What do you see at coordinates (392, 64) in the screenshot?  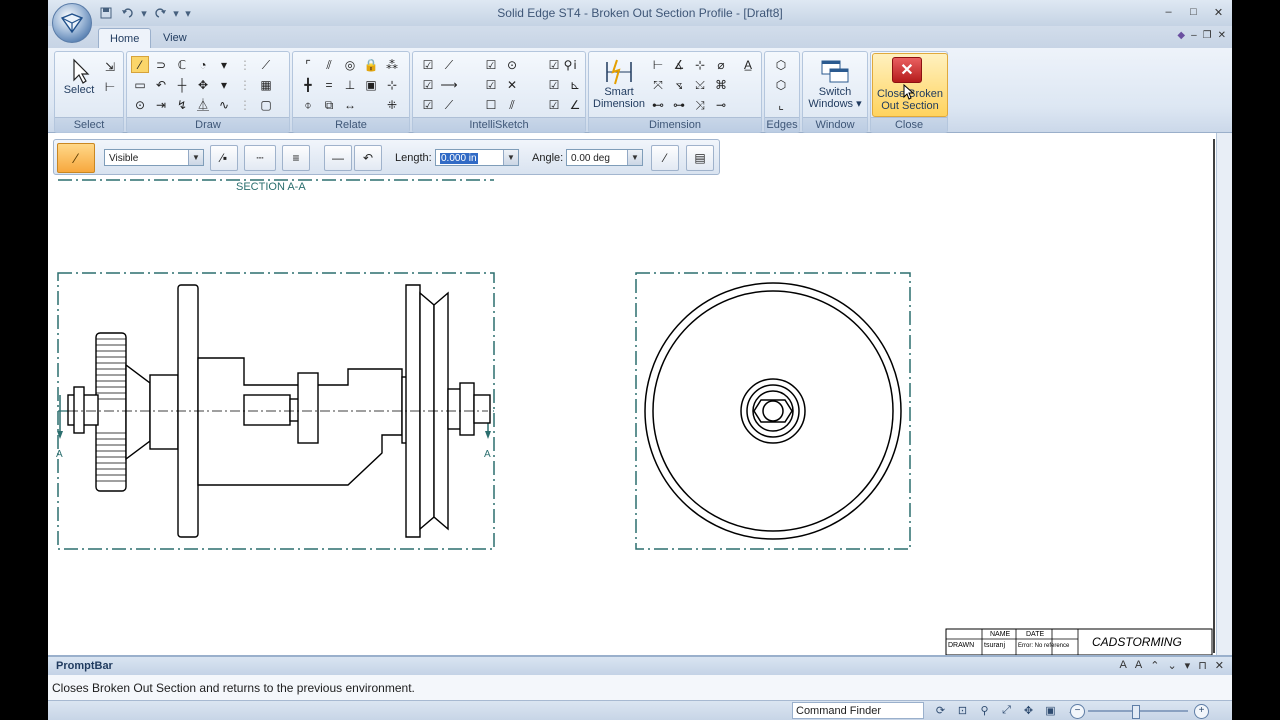 I see `relationship-handles-icon: ⁂` at bounding box center [392, 64].